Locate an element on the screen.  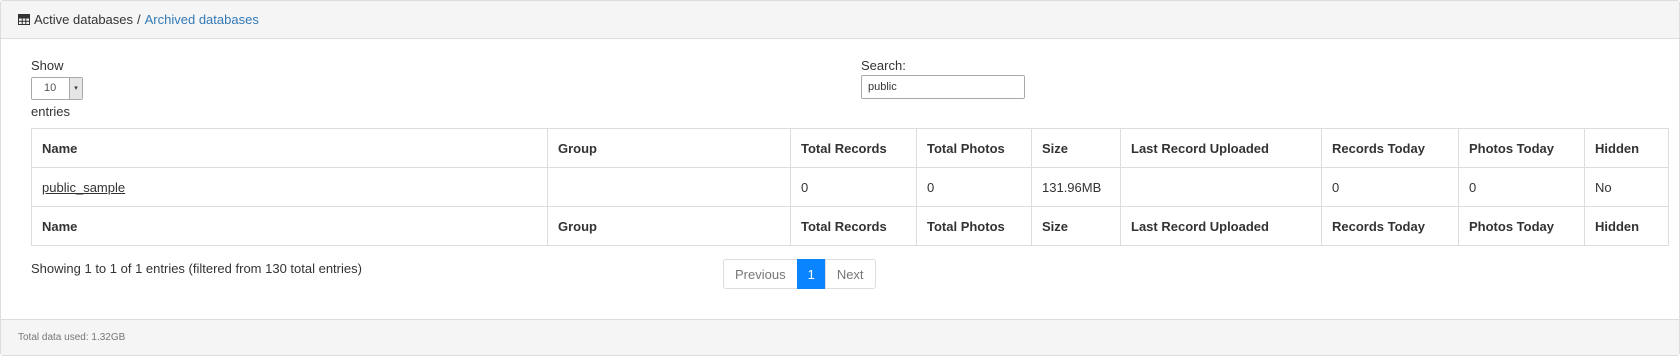
column-header-hidden: Hidden is located at coordinates (1626, 148).